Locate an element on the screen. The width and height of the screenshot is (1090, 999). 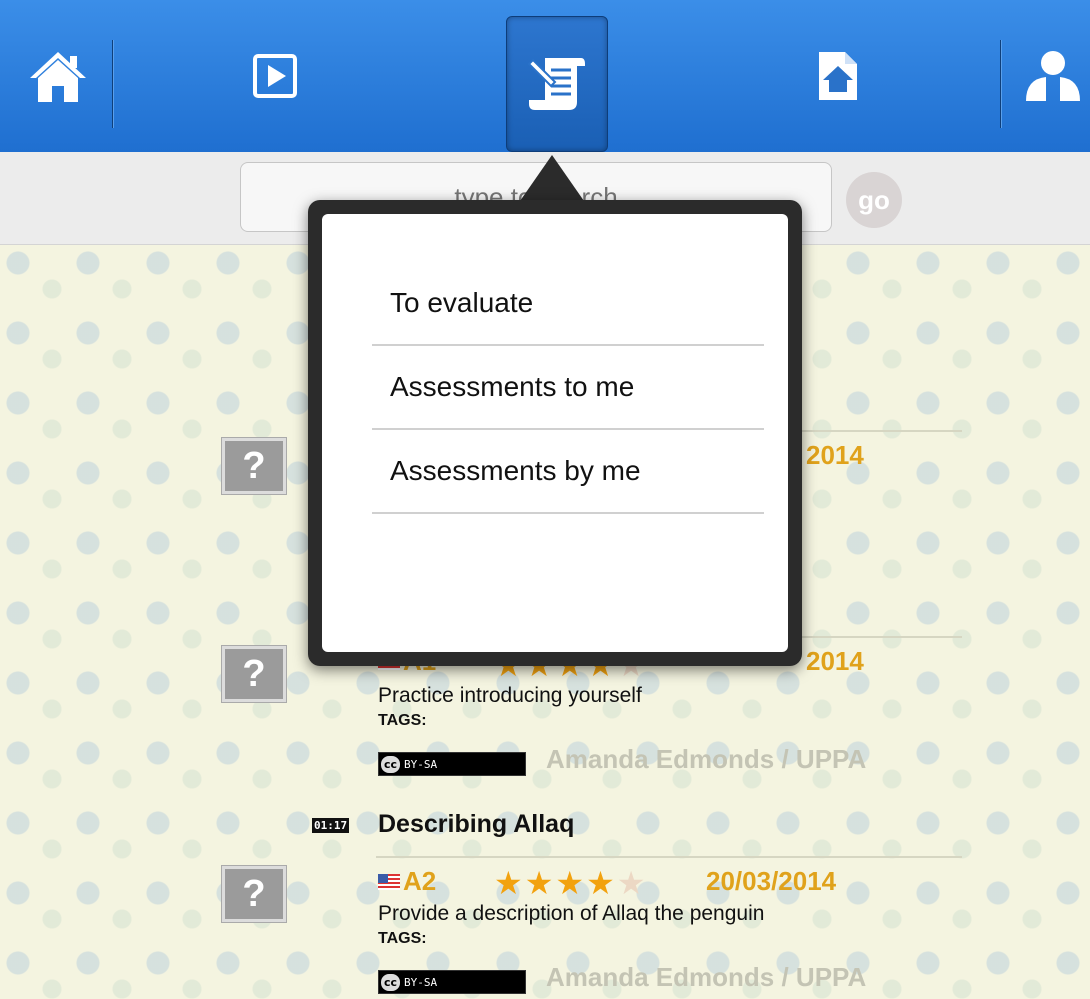
item-divider is located at coordinates (669, 857).